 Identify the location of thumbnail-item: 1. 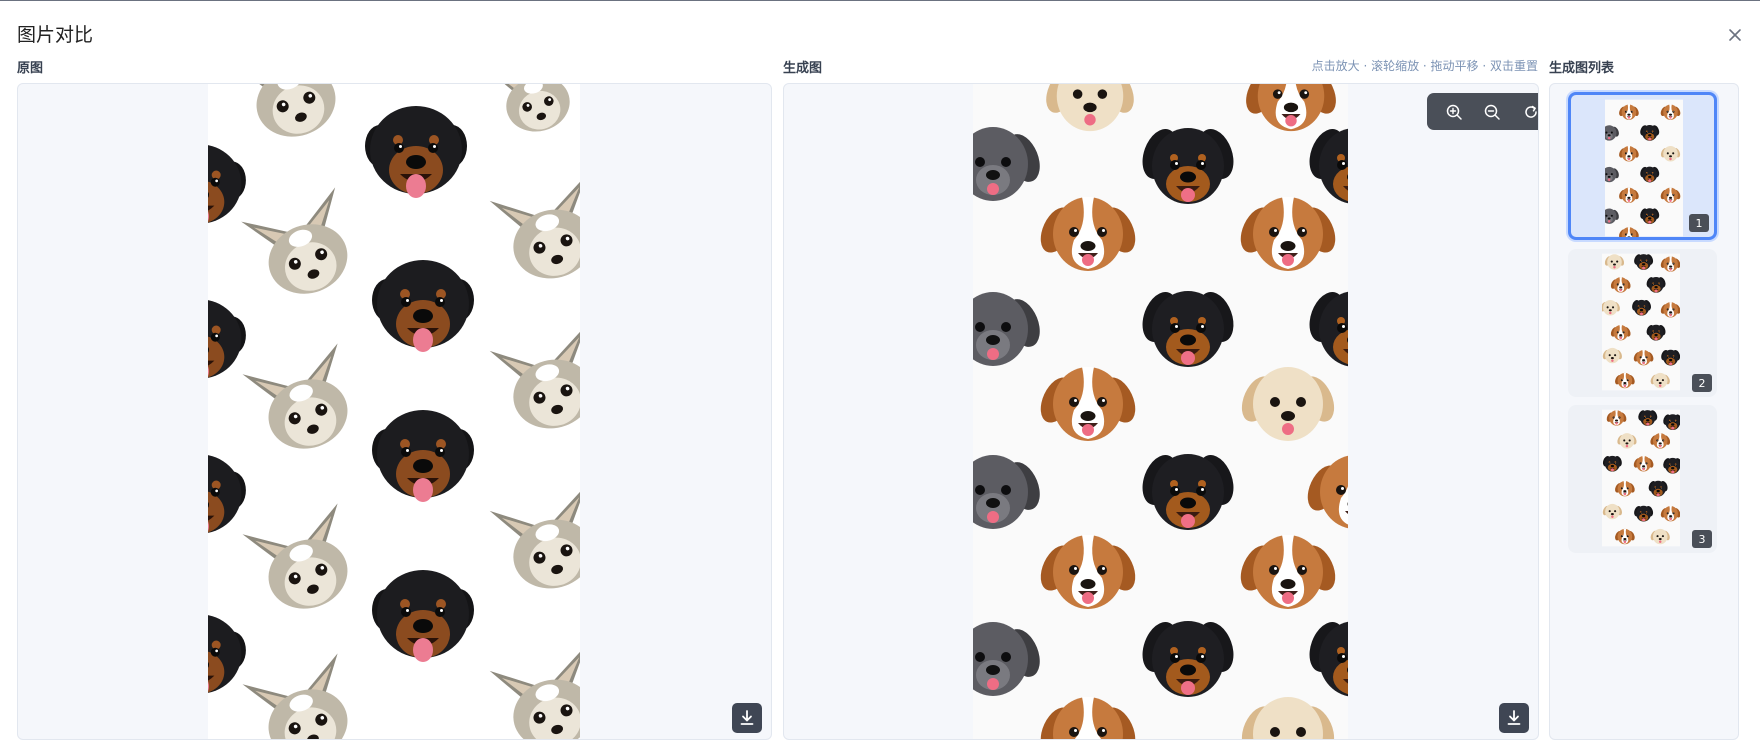
(1642, 166).